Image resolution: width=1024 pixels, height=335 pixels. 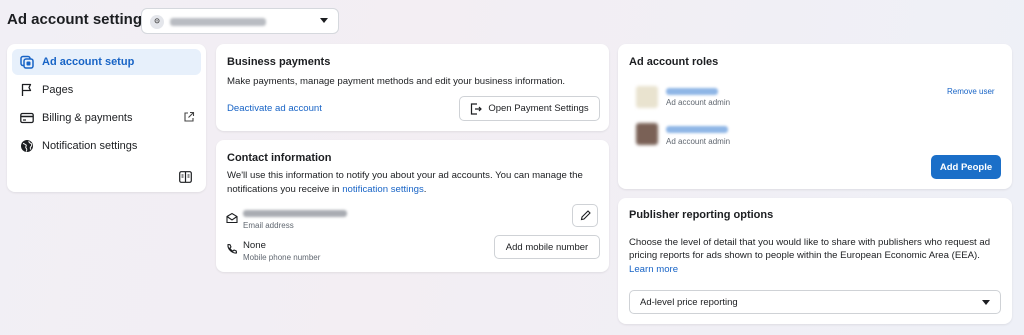 What do you see at coordinates (27, 118) in the screenshot?
I see `credit-card-icon` at bounding box center [27, 118].